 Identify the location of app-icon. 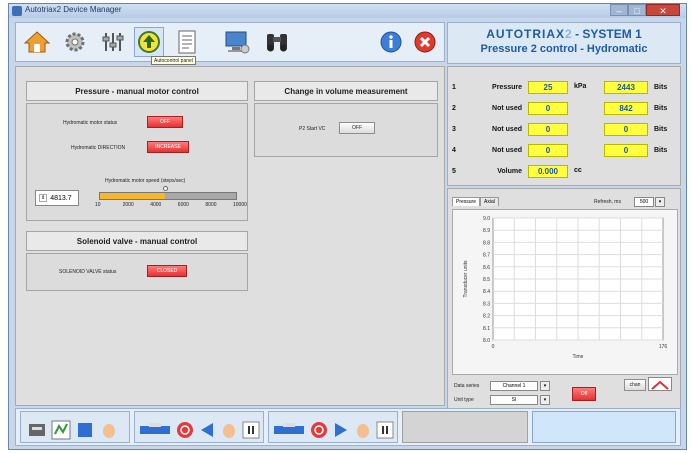
(17, 11).